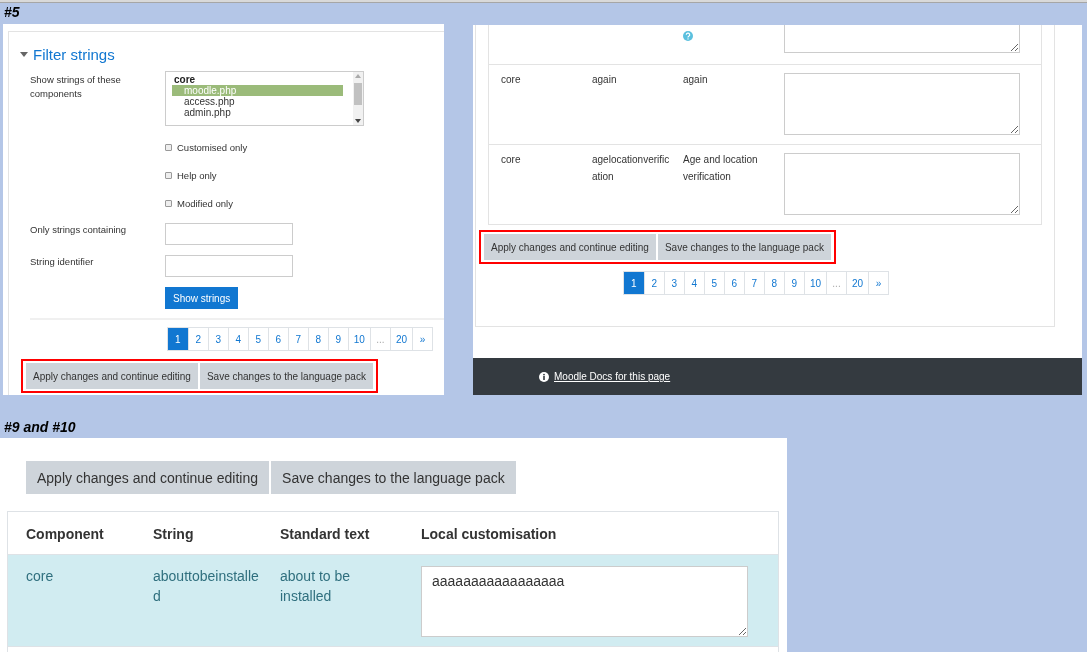  What do you see at coordinates (202, 298) in the screenshot?
I see `show-strings-button: Show strings` at bounding box center [202, 298].